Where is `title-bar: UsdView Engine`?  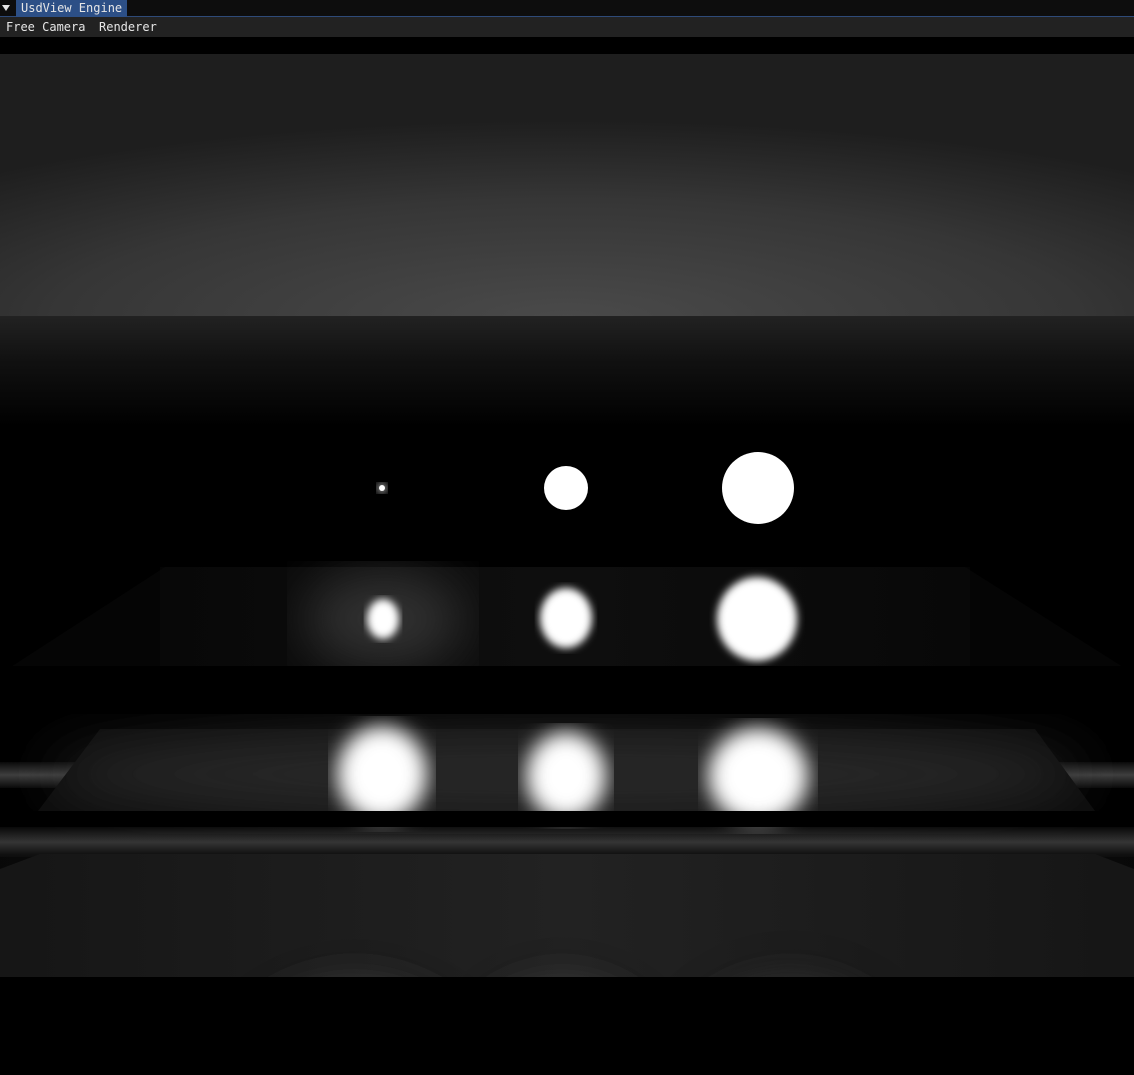
title-bar: UsdView Engine is located at coordinates (567, 8).